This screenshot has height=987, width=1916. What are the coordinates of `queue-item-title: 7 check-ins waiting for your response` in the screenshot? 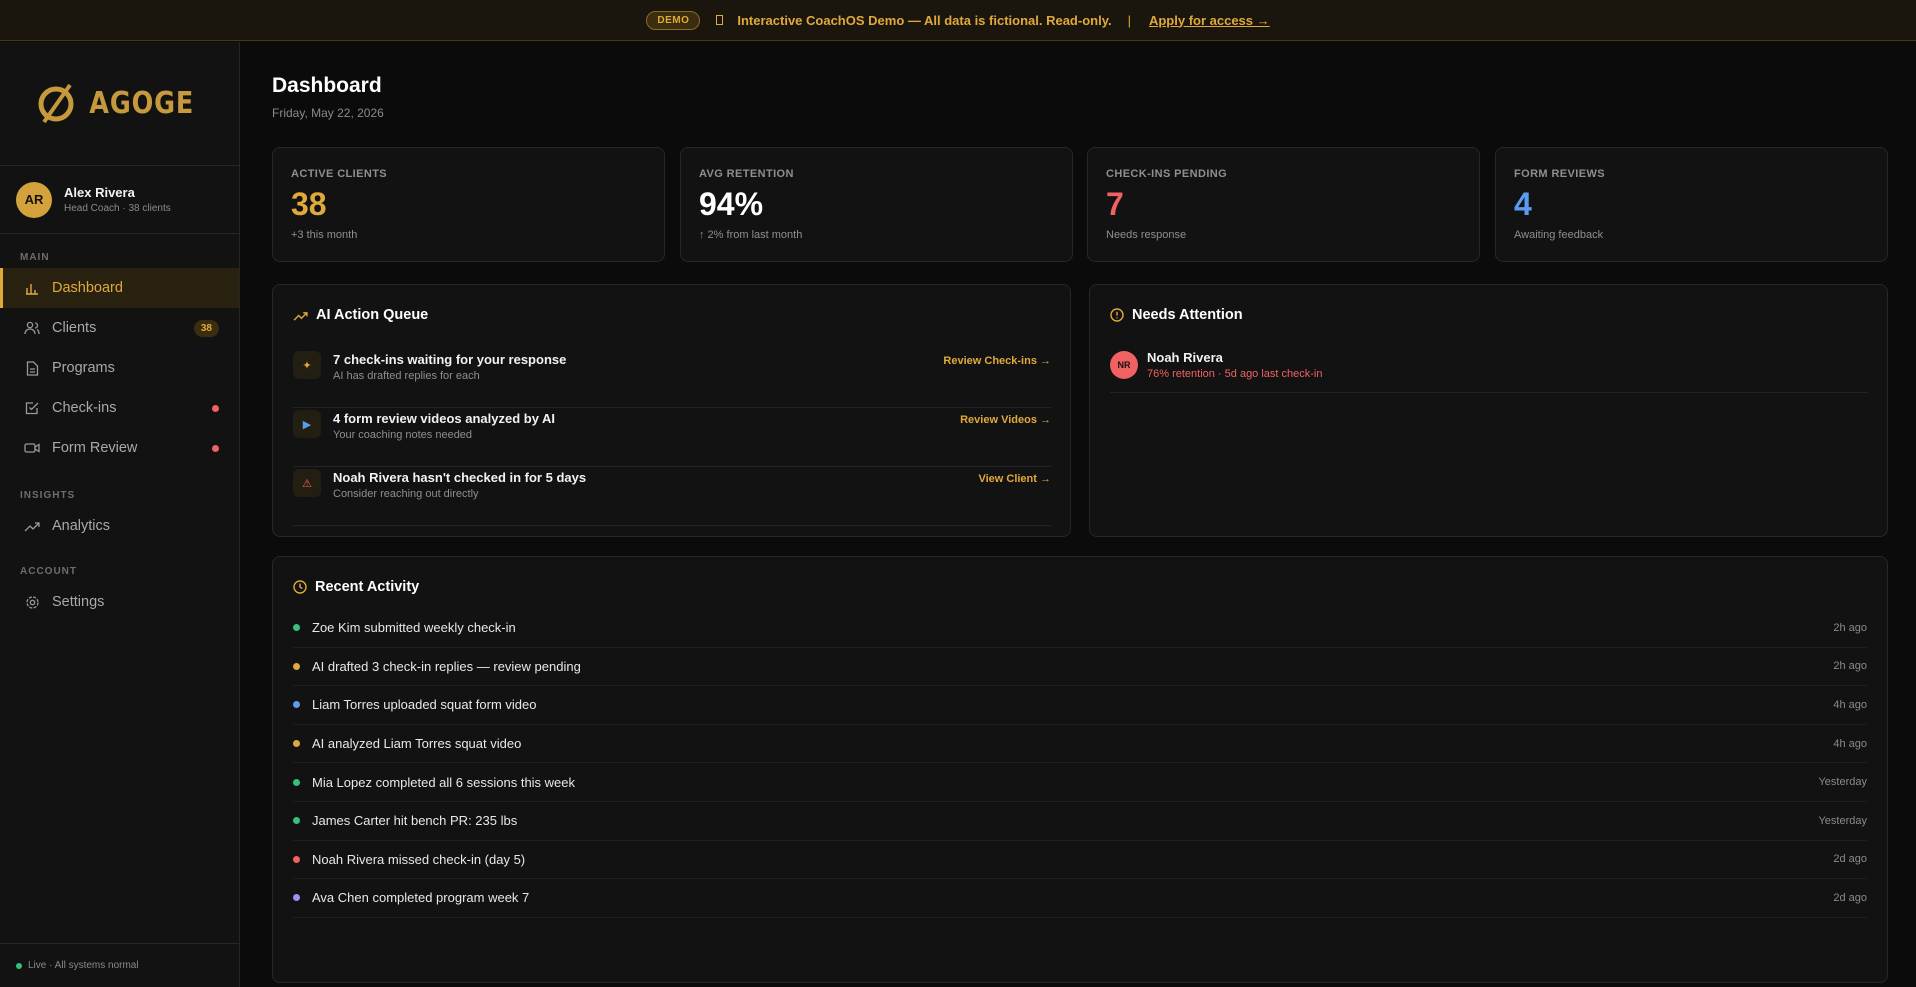 It's located at (450, 359).